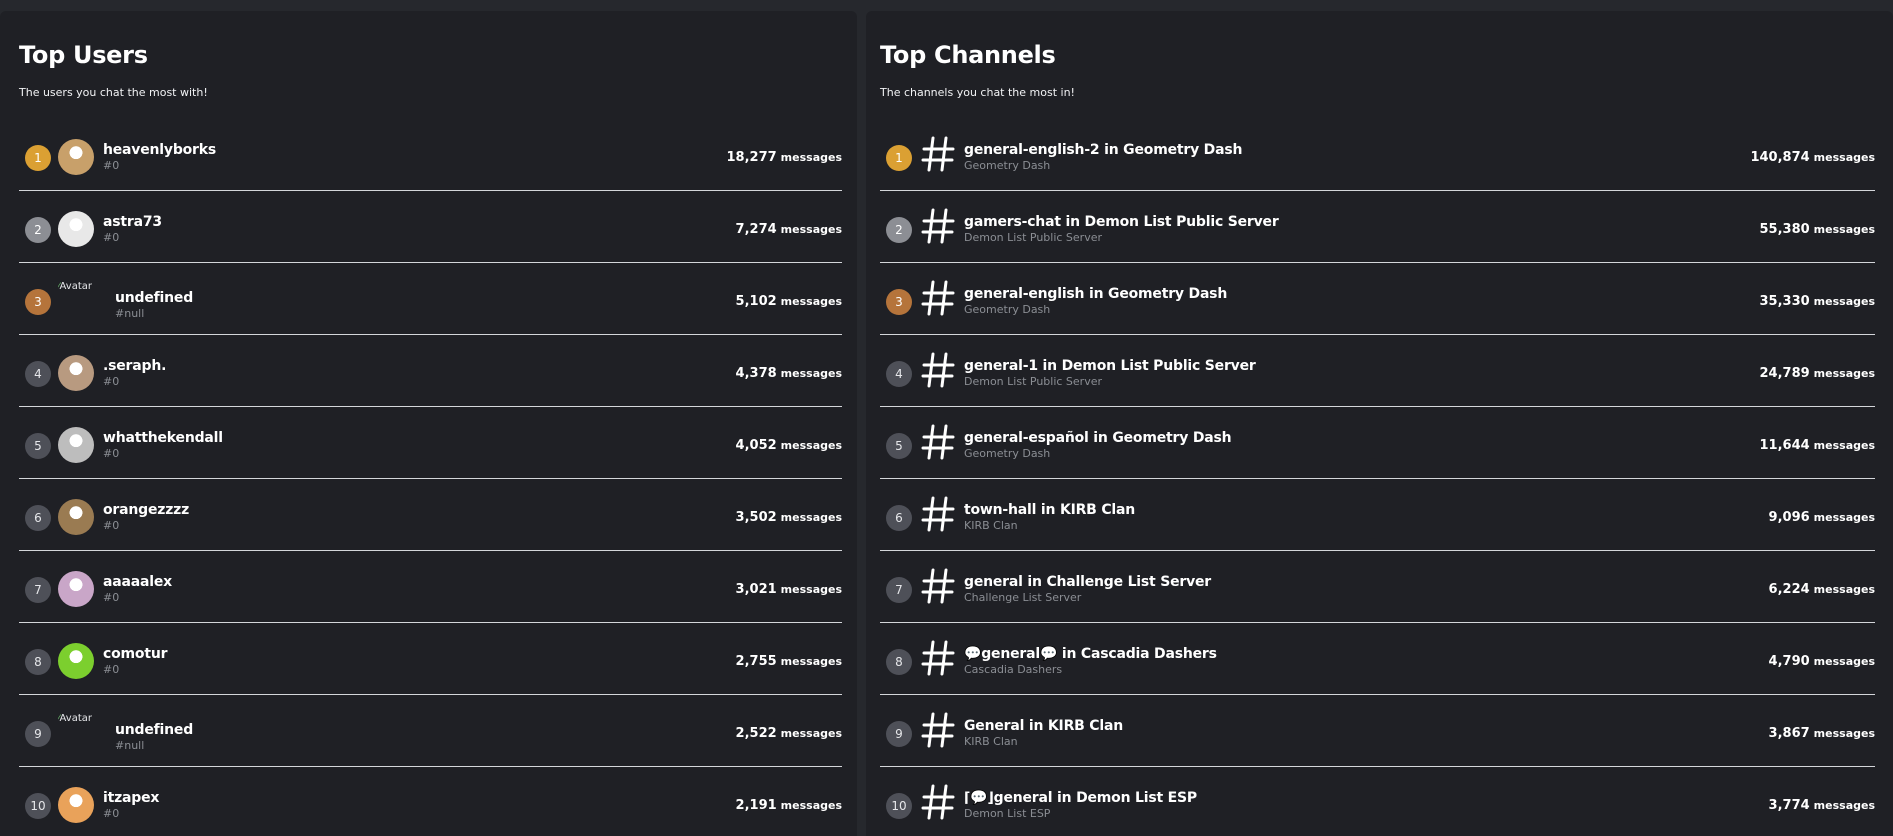 Image resolution: width=1893 pixels, height=836 pixels. What do you see at coordinates (968, 55) in the screenshot?
I see `top-channels-title: Top Channels` at bounding box center [968, 55].